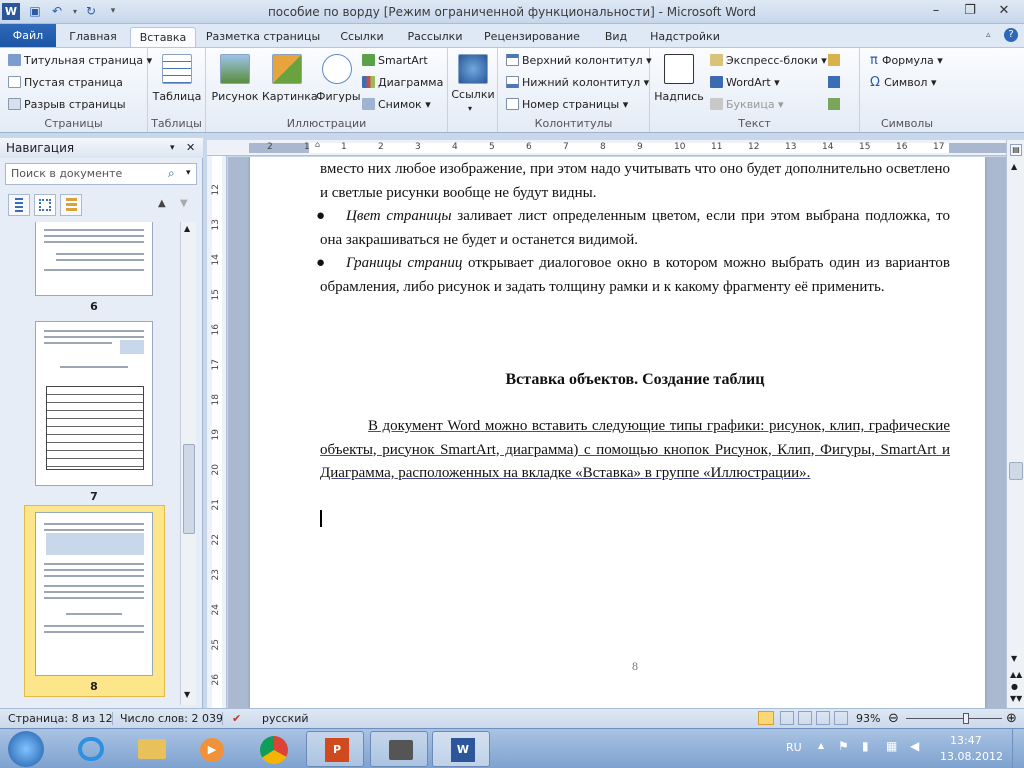 This screenshot has width=1024, height=768. What do you see at coordinates (616, 37) in the screenshot?
I see `tab-view: Вид` at bounding box center [616, 37].